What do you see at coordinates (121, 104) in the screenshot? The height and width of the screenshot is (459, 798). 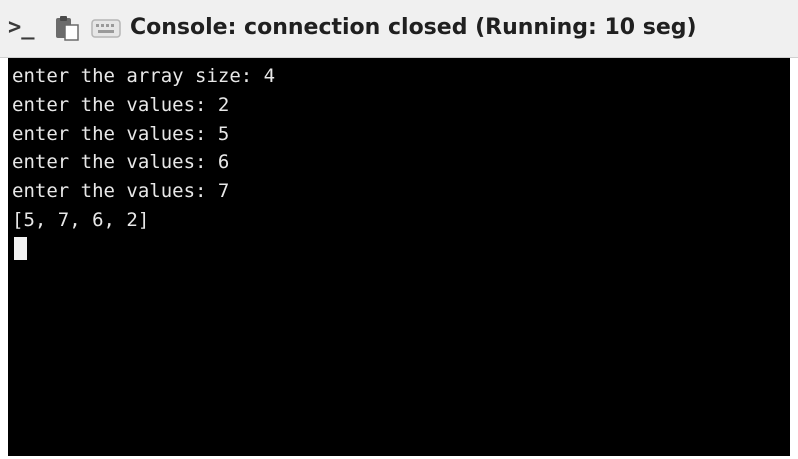 I see `console-line: enter the values: 2` at bounding box center [121, 104].